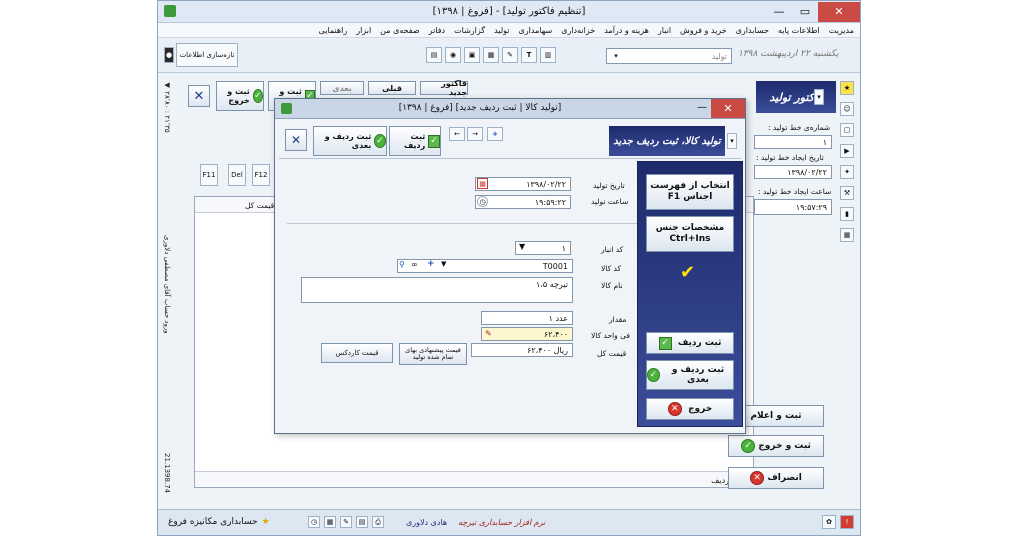 Image resolution: width=1024 pixels, height=536 pixels. Describe the element at coordinates (392, 88) in the screenshot. I see `prev-button: قبلی` at that location.